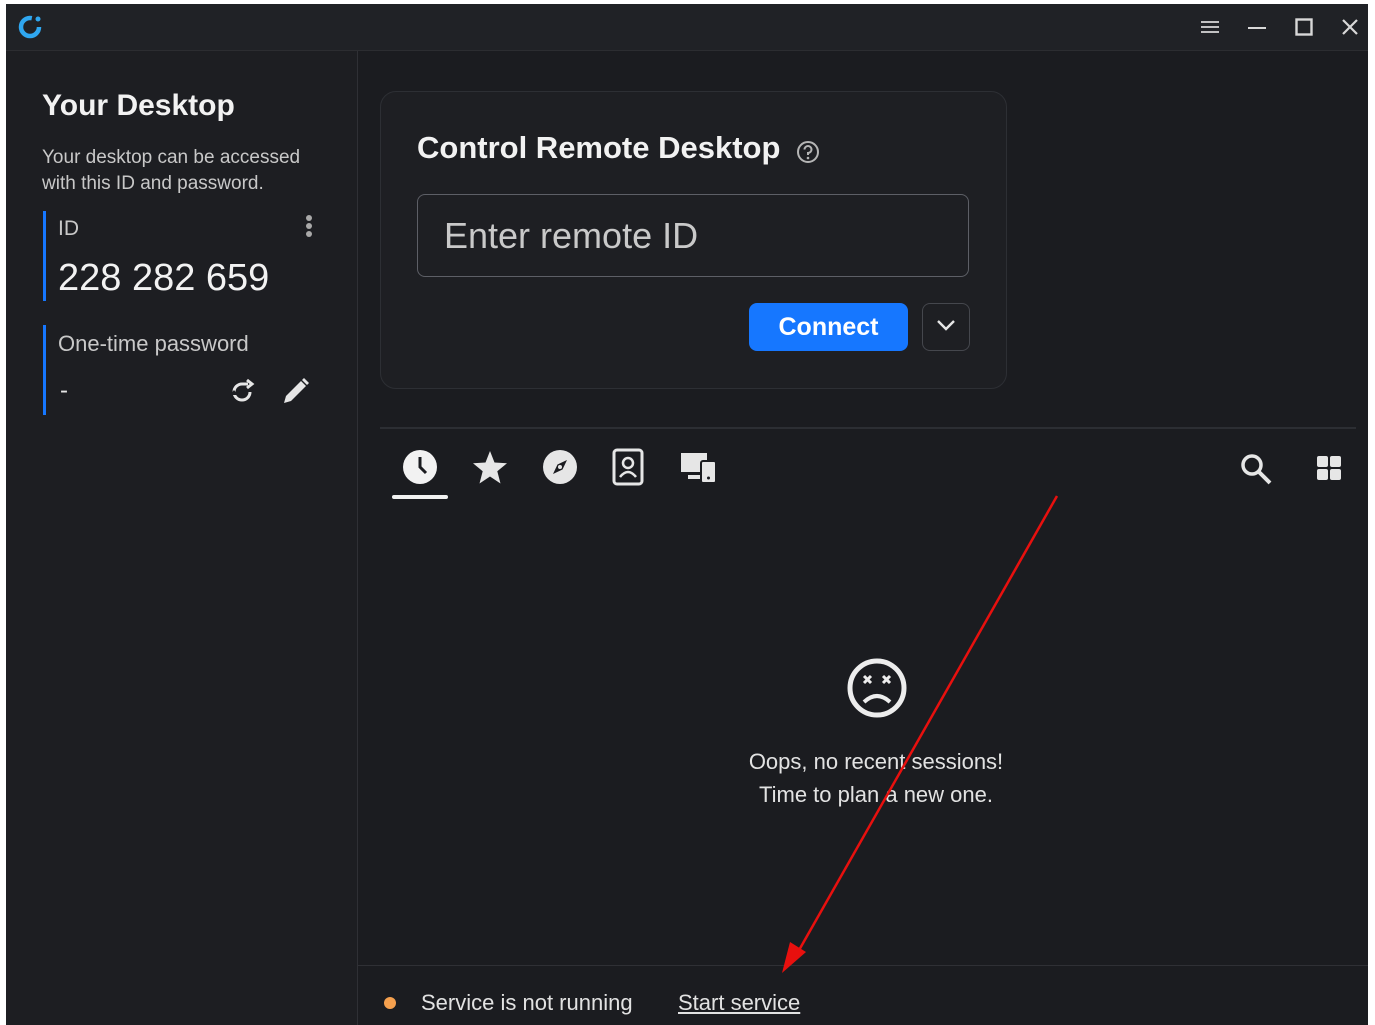 The image size is (1375, 1025). Describe the element at coordinates (863, 995) in the screenshot. I see `status-bar: Service is not running Start service` at that location.